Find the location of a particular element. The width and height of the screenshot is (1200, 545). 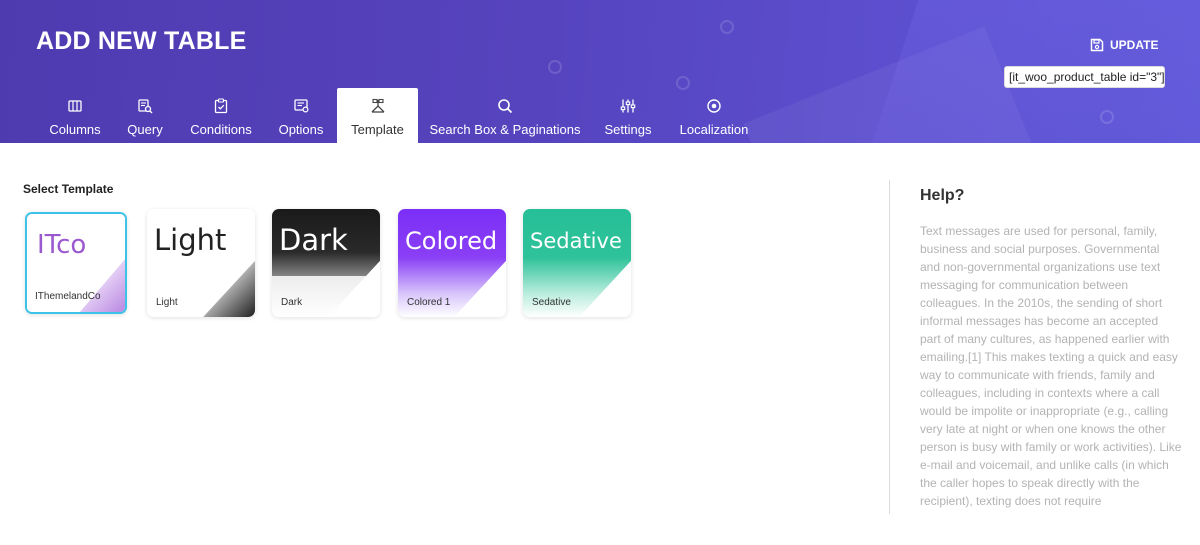

tab-template: Template is located at coordinates (377, 115).